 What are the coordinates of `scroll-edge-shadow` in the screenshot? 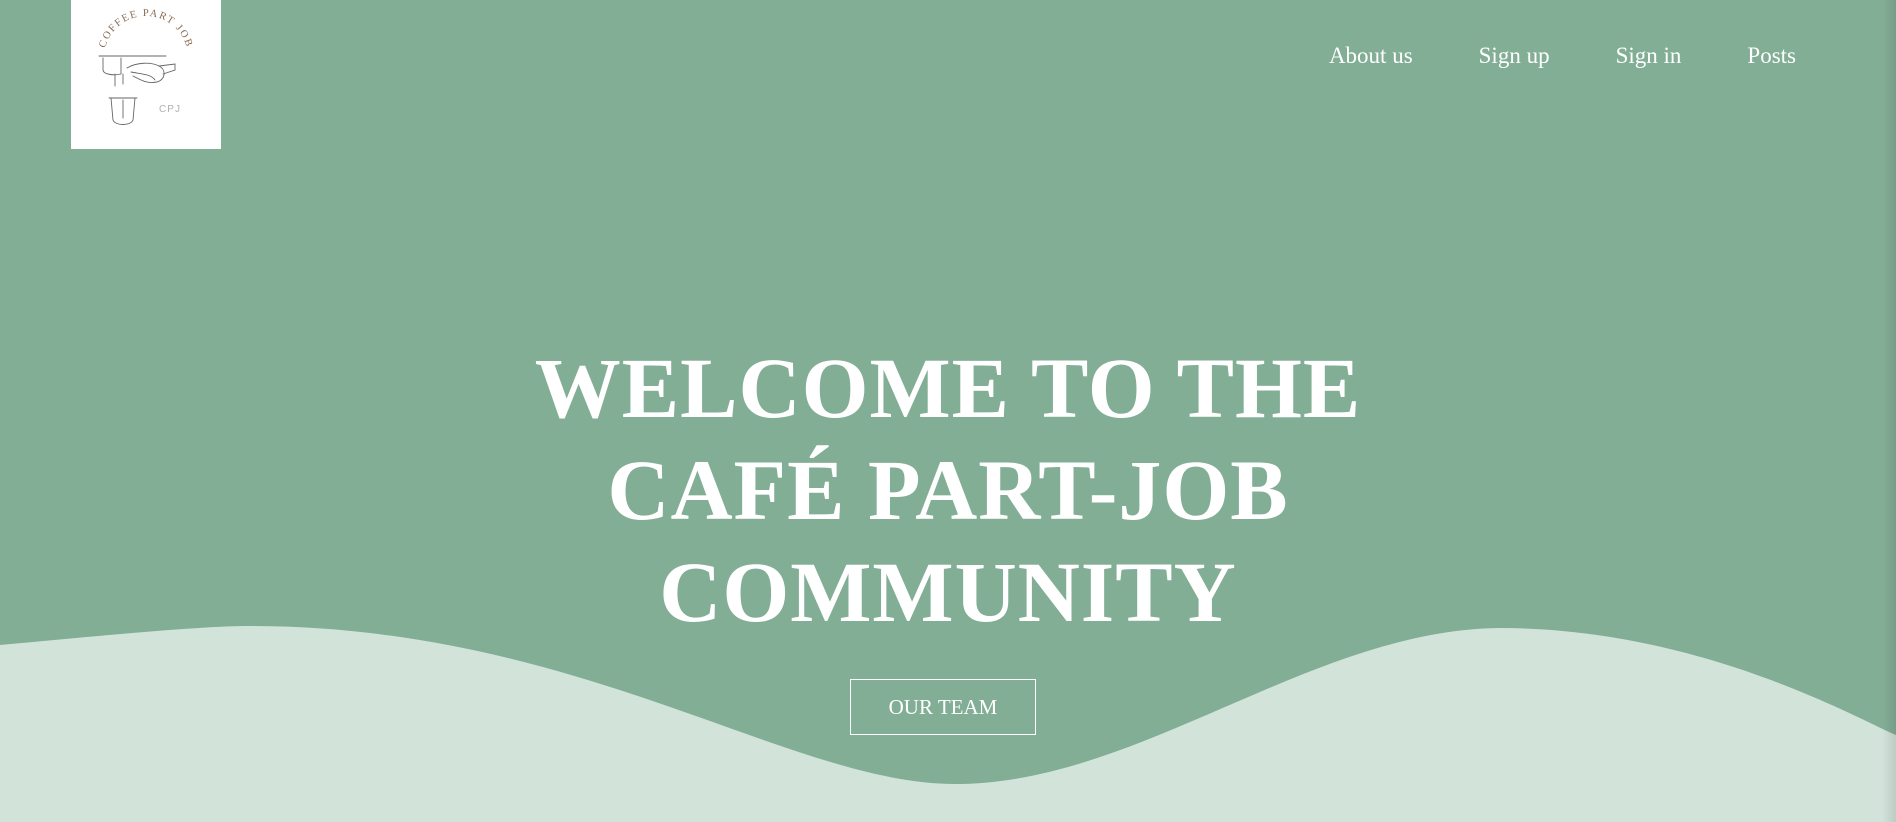 It's located at (1889, 411).